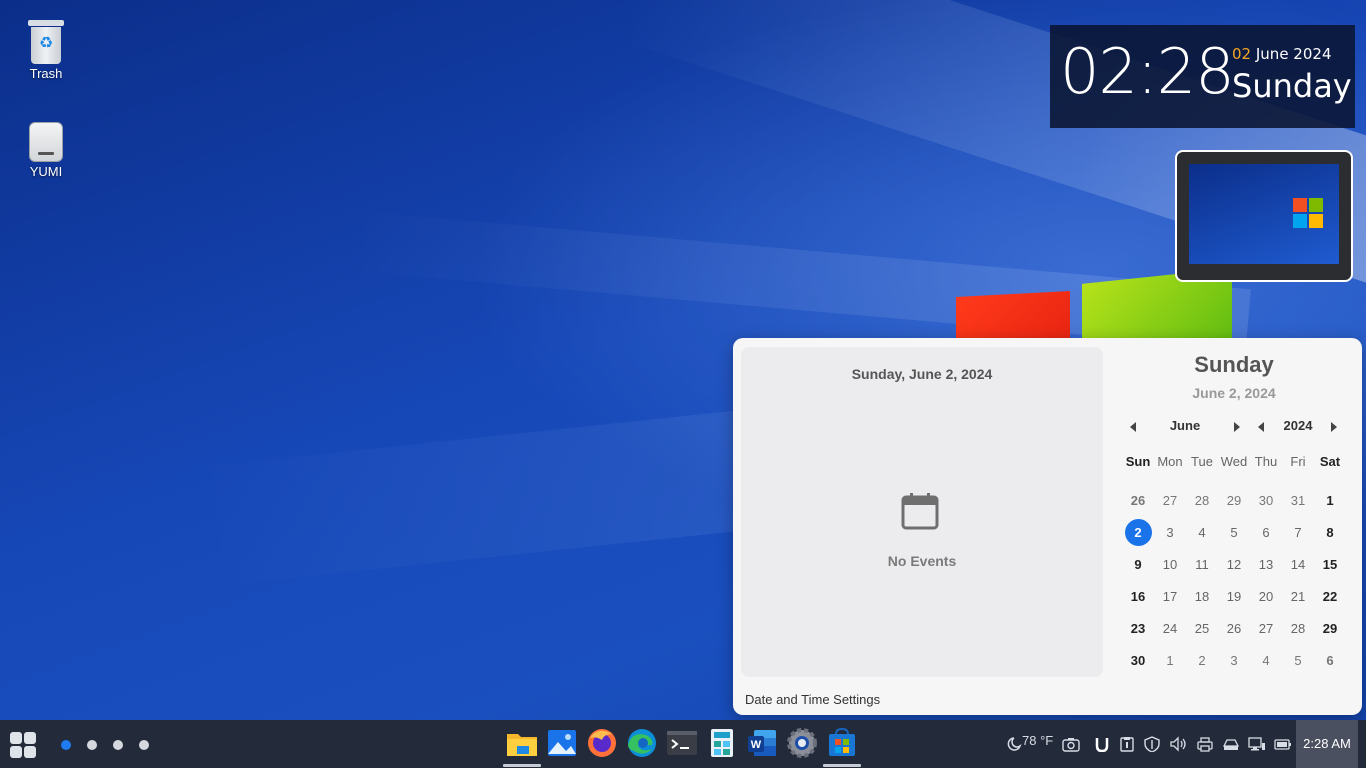  Describe the element at coordinates (1298, 596) in the screenshot. I see `calendar-day: 21` at that location.